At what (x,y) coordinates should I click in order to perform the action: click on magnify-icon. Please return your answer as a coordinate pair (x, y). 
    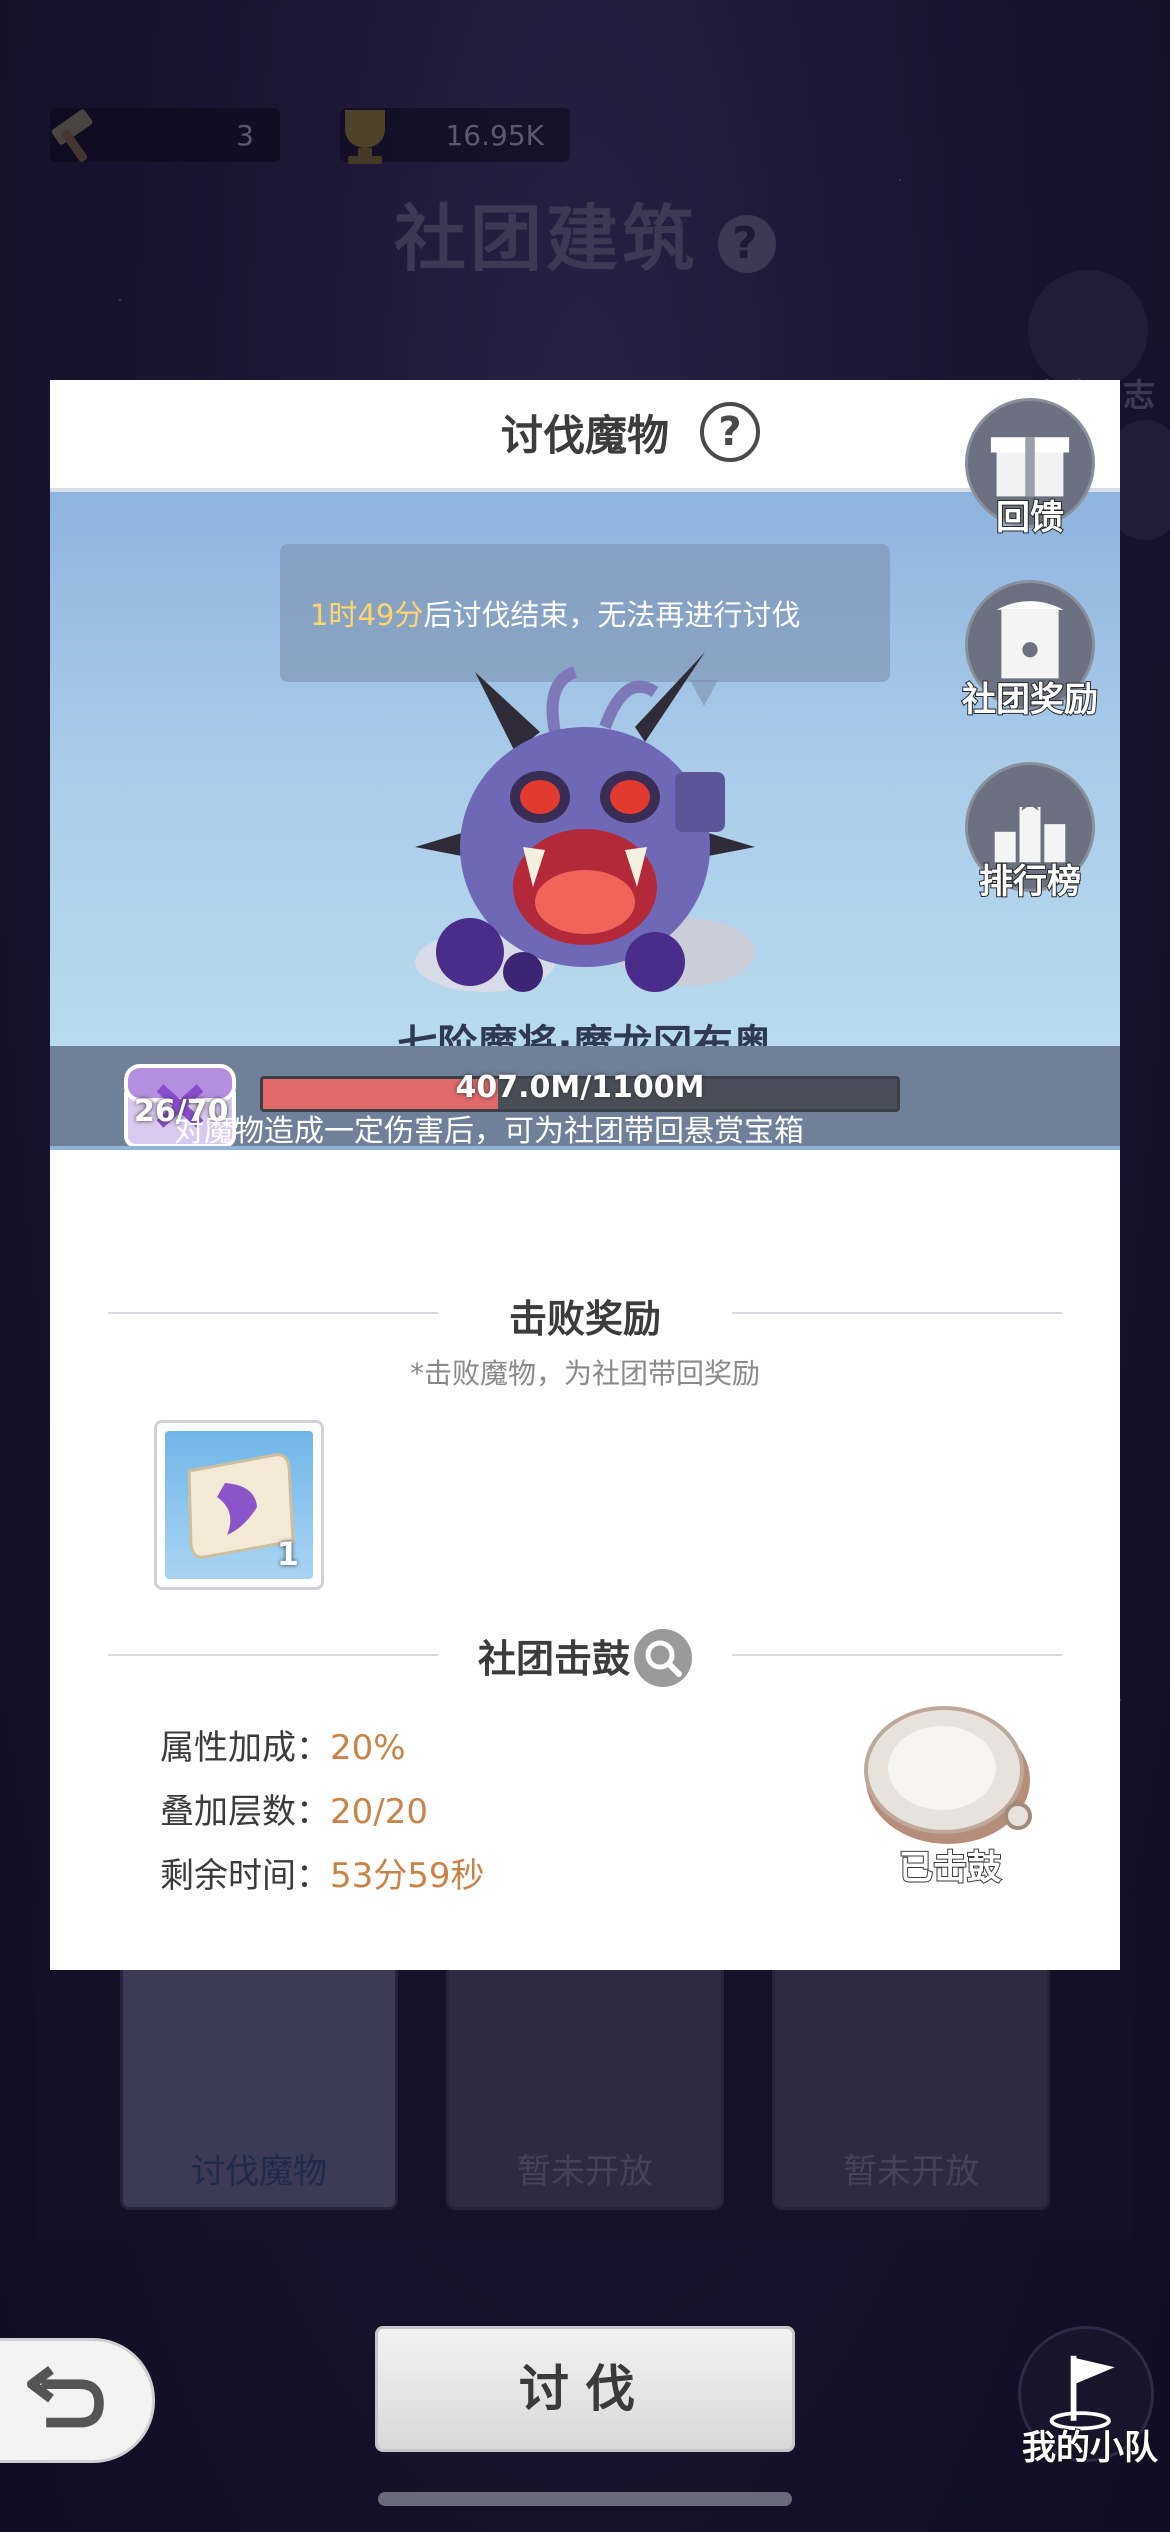
    Looking at the image, I should click on (663, 1657).